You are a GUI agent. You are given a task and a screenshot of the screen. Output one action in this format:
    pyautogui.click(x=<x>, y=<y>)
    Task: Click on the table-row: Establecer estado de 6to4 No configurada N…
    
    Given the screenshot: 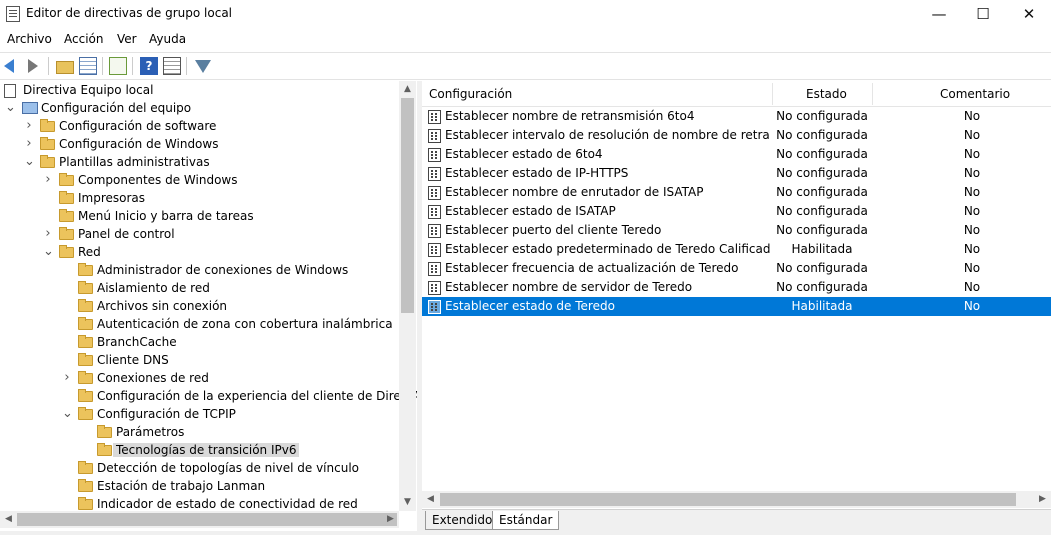 What is the action you would take?
    pyautogui.click(x=736, y=154)
    